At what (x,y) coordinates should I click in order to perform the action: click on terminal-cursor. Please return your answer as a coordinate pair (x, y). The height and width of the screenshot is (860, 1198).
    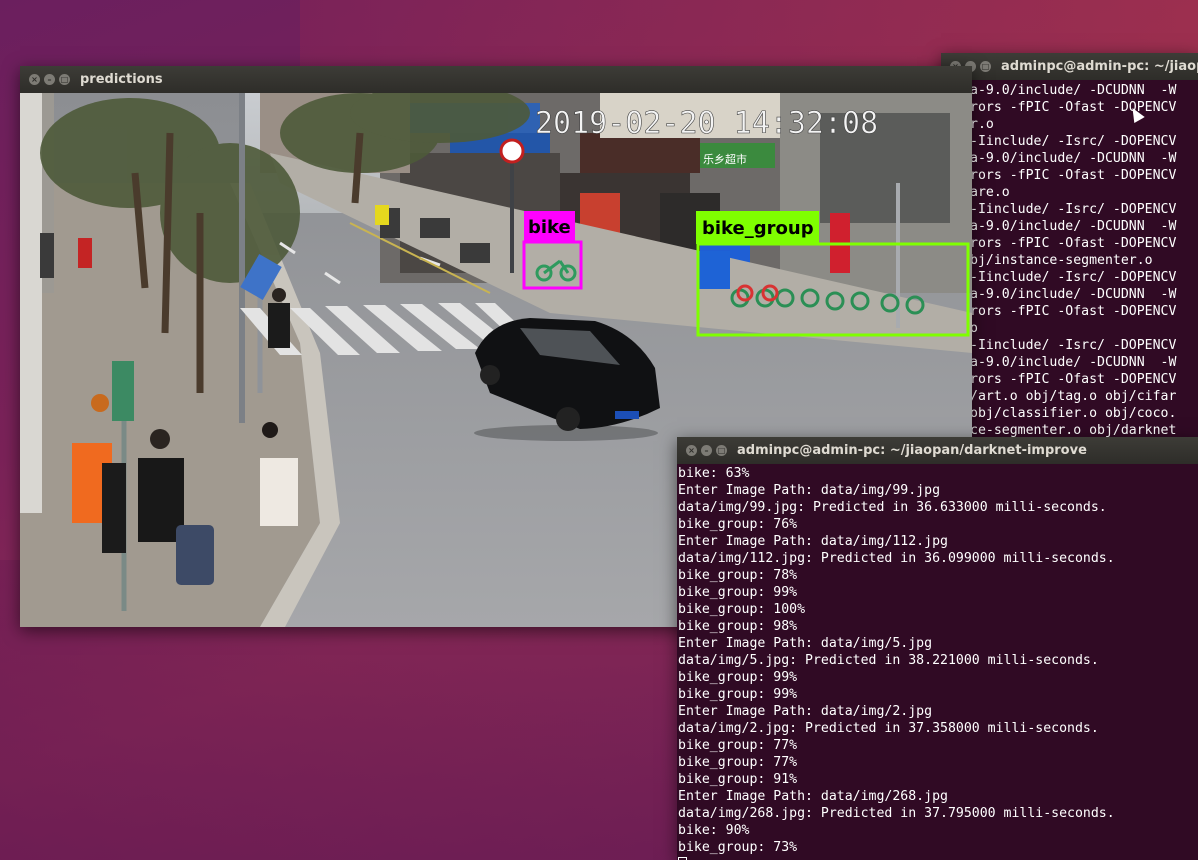
    Looking at the image, I should click on (938, 858).